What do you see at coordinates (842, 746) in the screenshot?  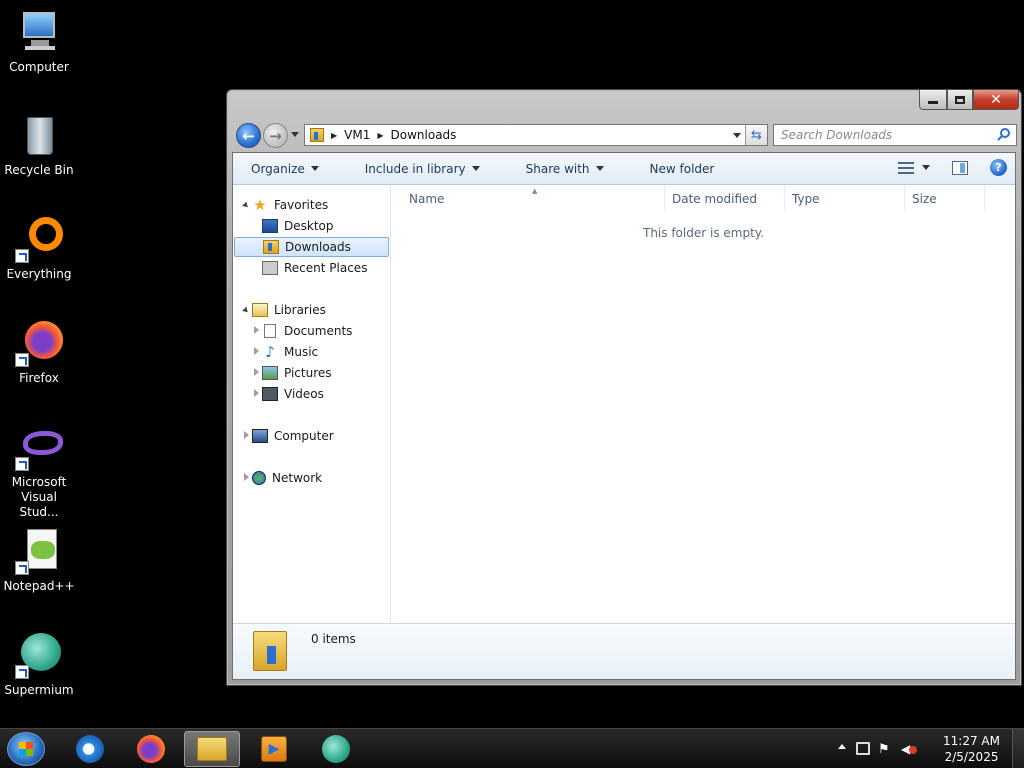 I see `show-hidden-icons-icon` at bounding box center [842, 746].